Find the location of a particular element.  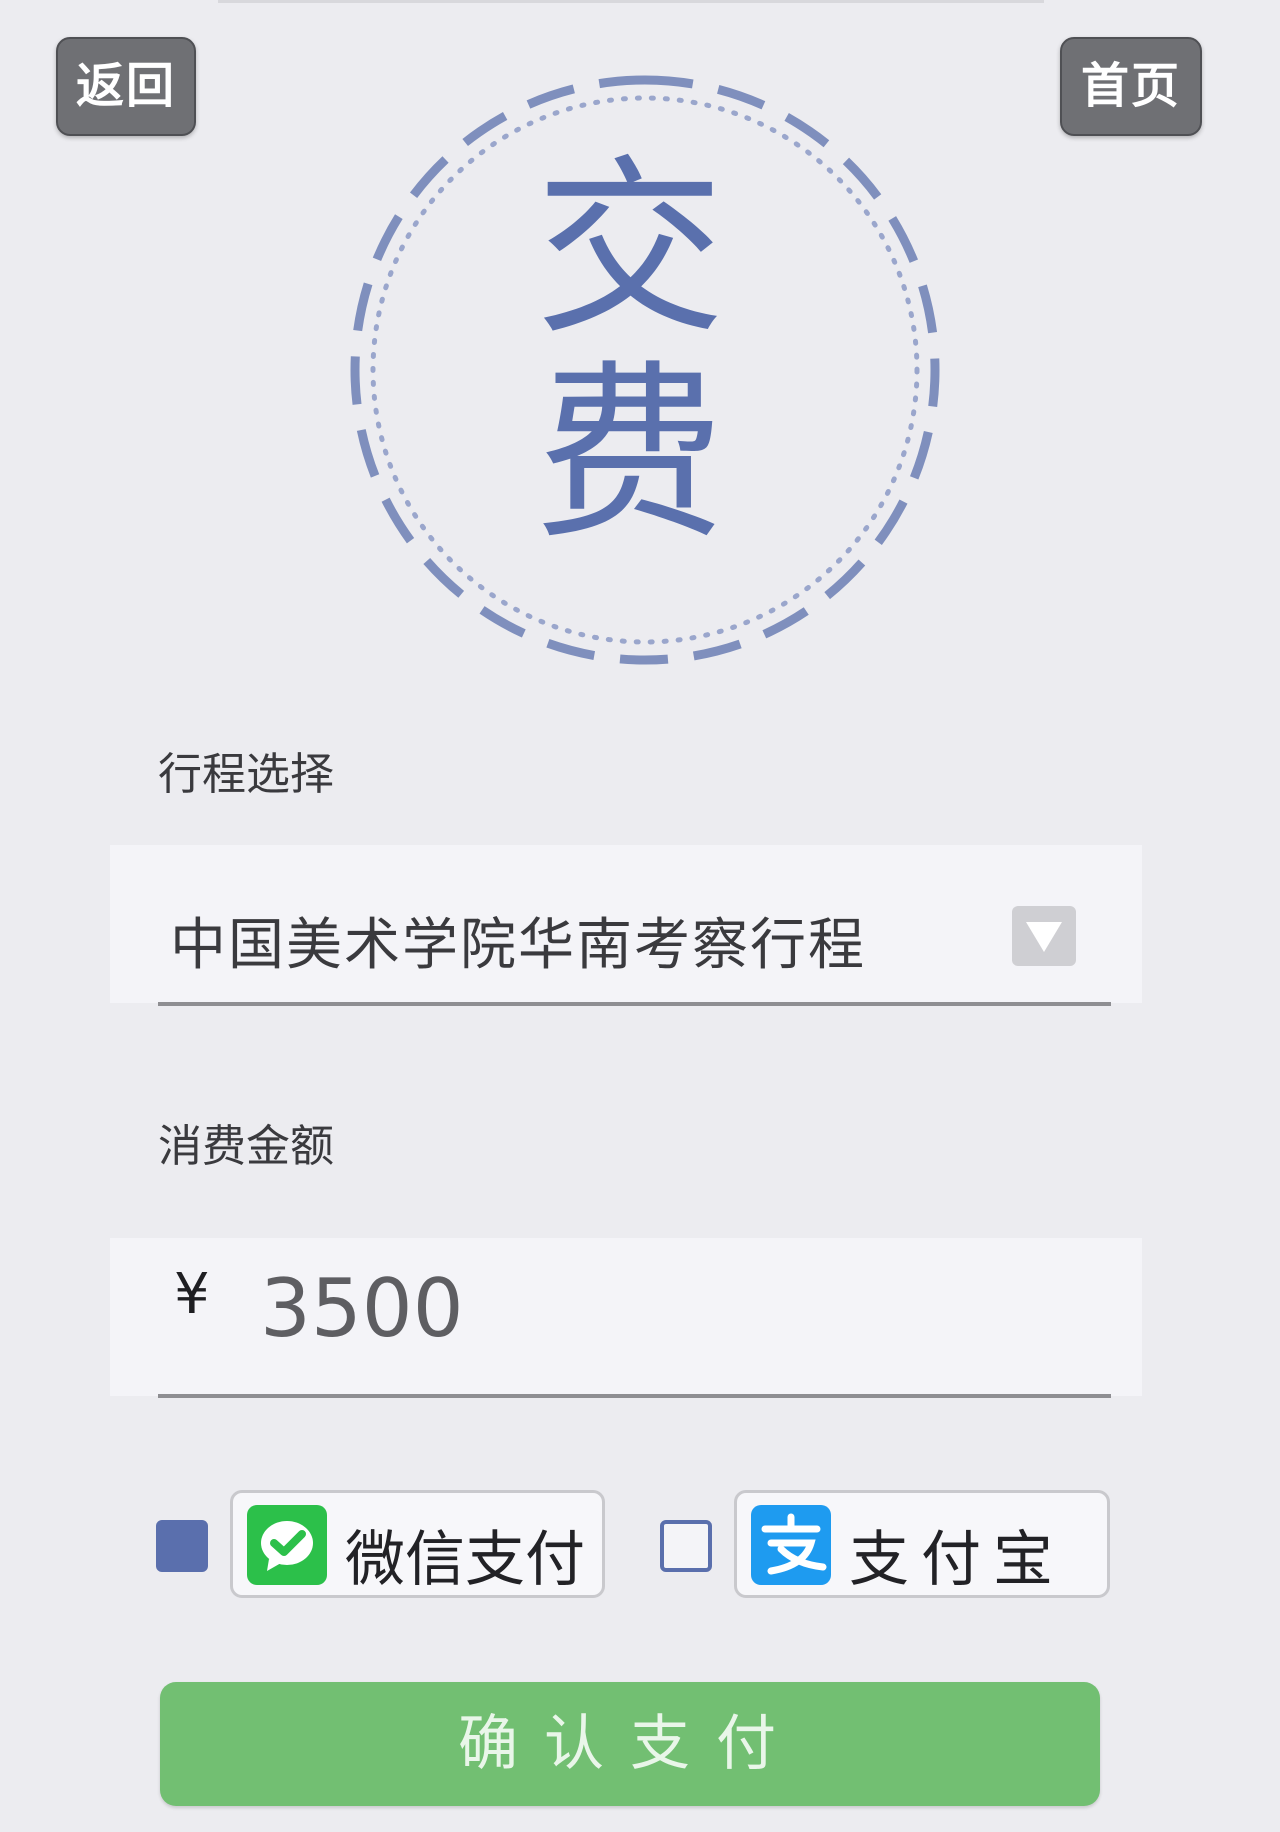

triangle-down-icon is located at coordinates (1044, 936).